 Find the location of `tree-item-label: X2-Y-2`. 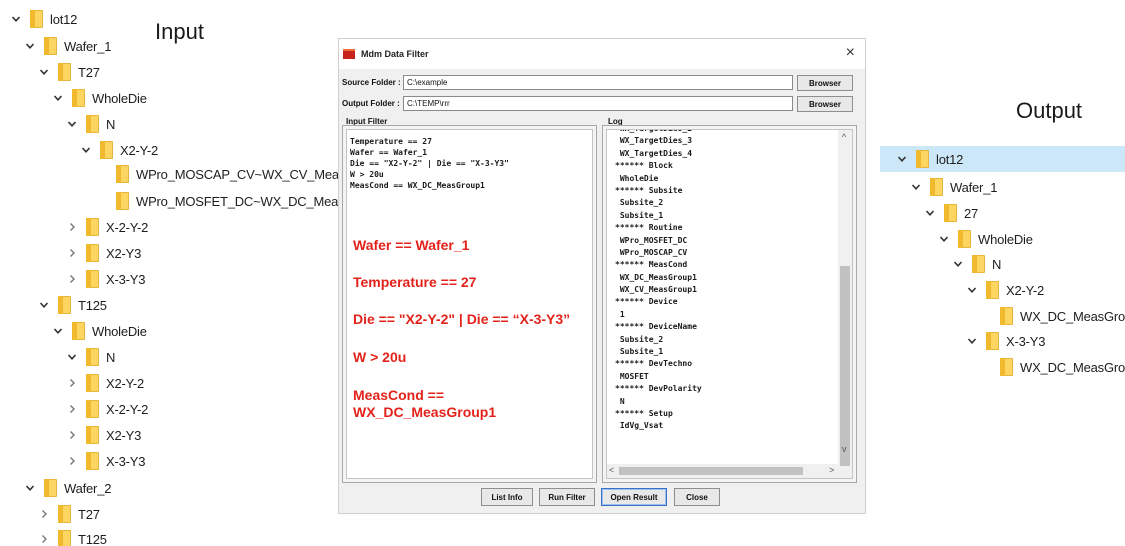

tree-item-label: X2-Y-2 is located at coordinates (1025, 290).